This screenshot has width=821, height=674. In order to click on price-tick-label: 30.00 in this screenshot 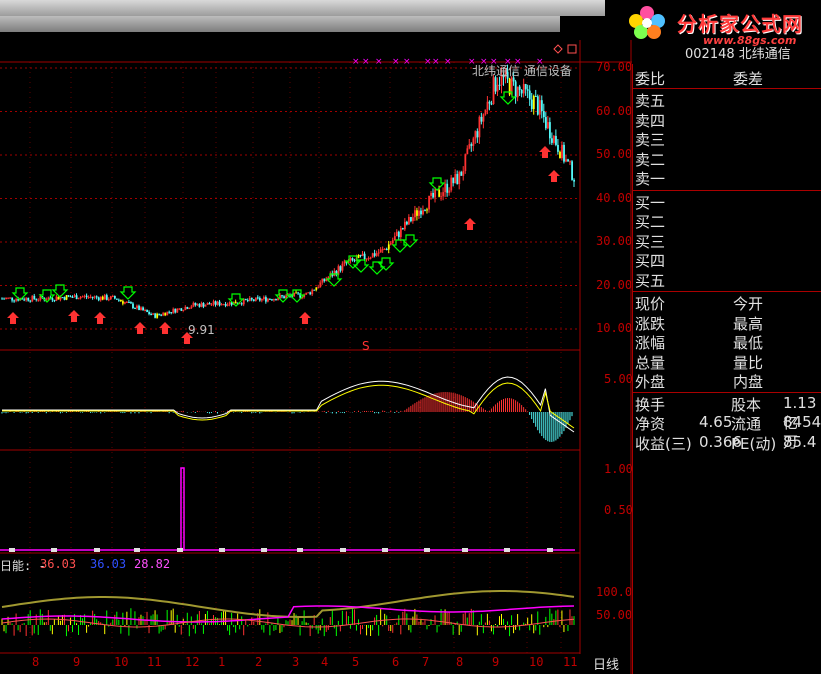, I will do `click(614, 241)`.